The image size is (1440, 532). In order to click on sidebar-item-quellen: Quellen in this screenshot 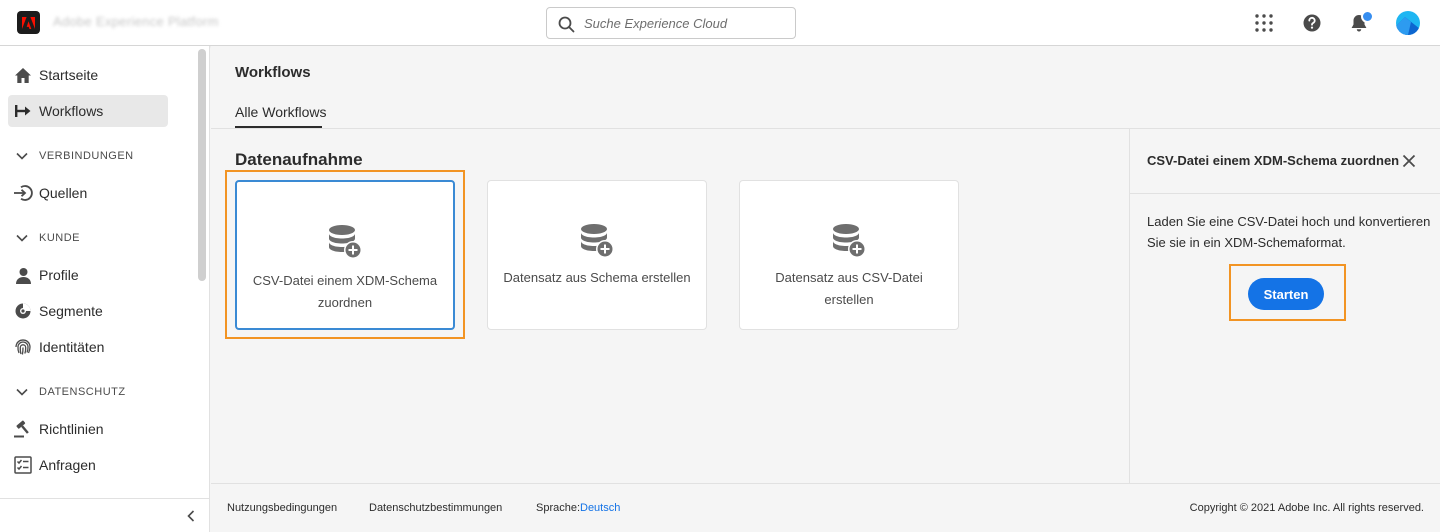, I will do `click(88, 193)`.